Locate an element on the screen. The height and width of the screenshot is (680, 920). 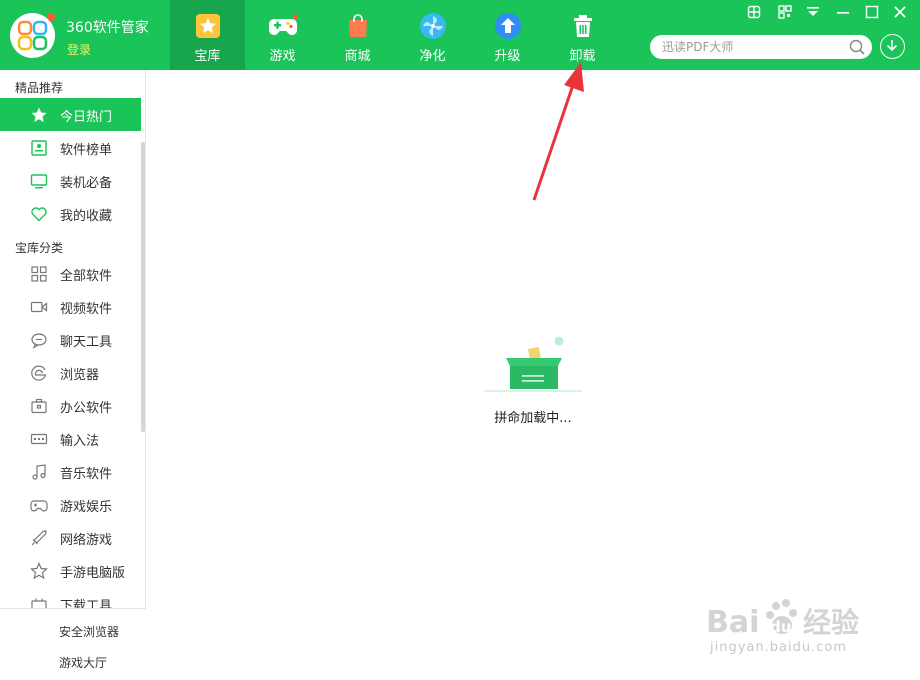
sidebar-item-office: 办公软件 is located at coordinates (70, 405).